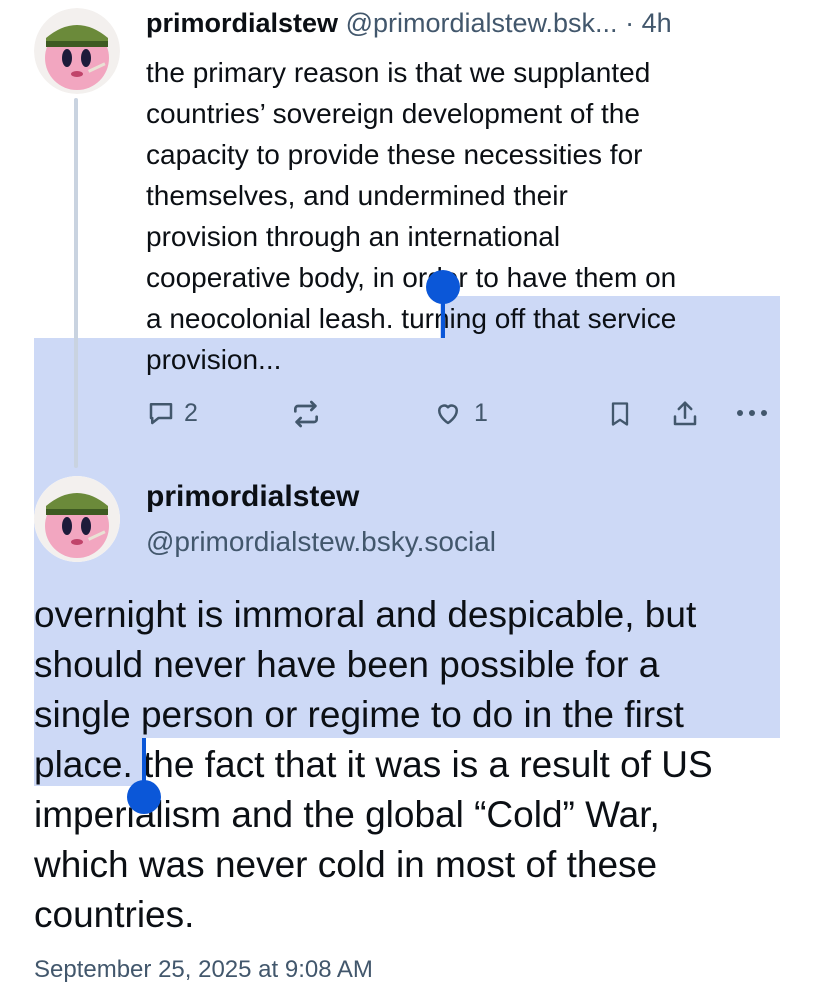  I want to click on post-text-segment: the fact that it was is a result of US, so click(422, 764).